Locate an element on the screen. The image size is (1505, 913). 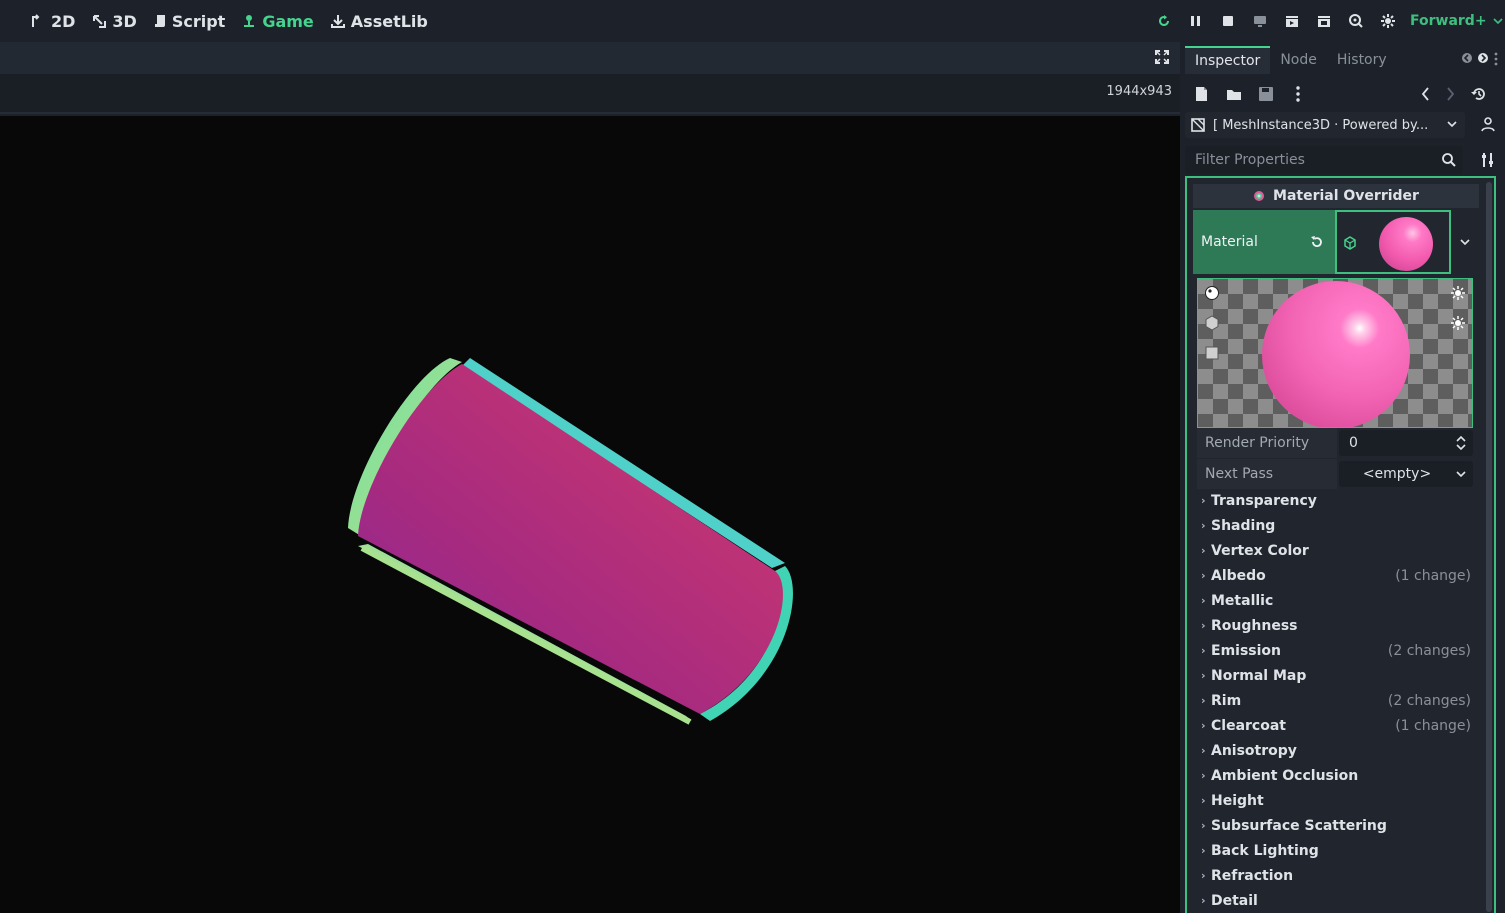
next-pass-row: Next Pass <empty> is located at coordinates (1335, 474).